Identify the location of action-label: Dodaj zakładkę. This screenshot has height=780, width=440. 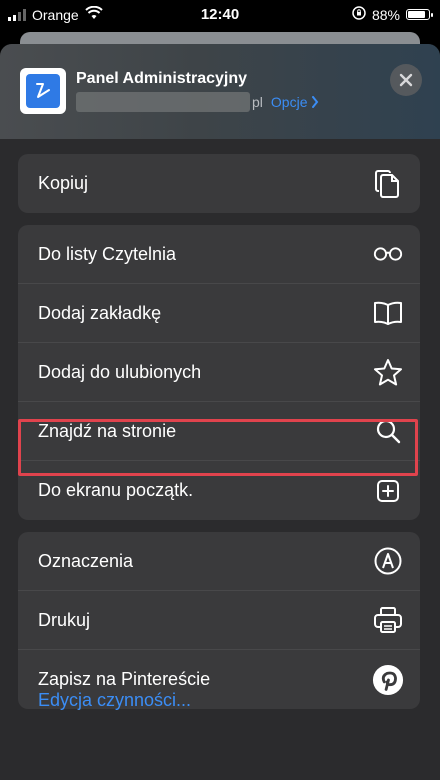
(100, 312).